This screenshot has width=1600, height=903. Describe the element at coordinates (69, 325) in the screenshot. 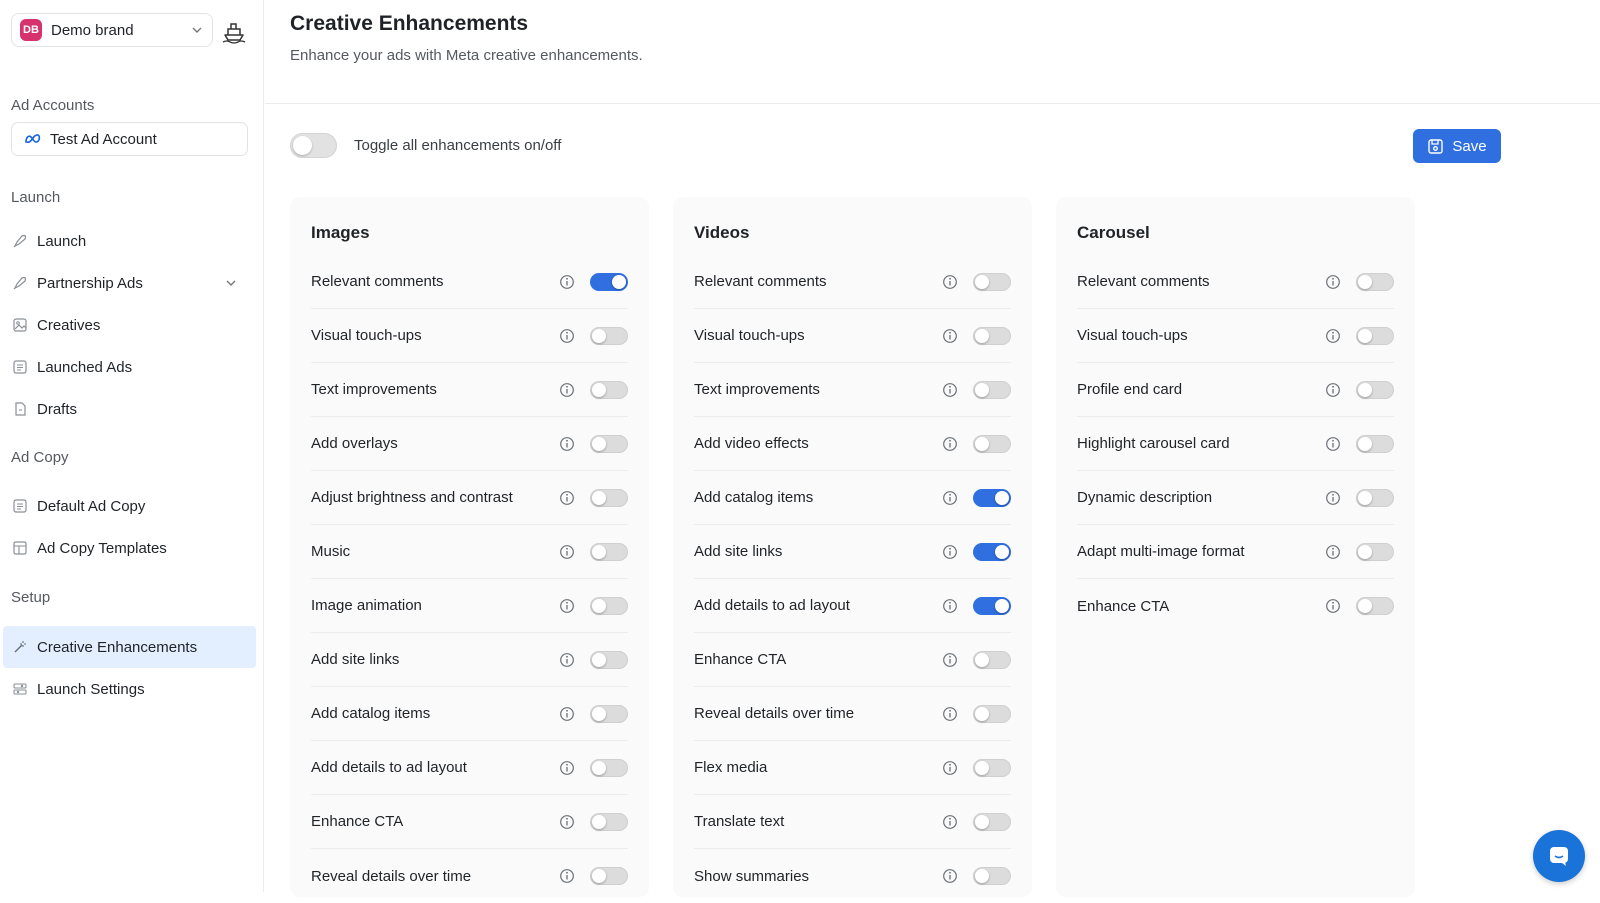

I see `sidebar-item-label: Creatives` at that location.